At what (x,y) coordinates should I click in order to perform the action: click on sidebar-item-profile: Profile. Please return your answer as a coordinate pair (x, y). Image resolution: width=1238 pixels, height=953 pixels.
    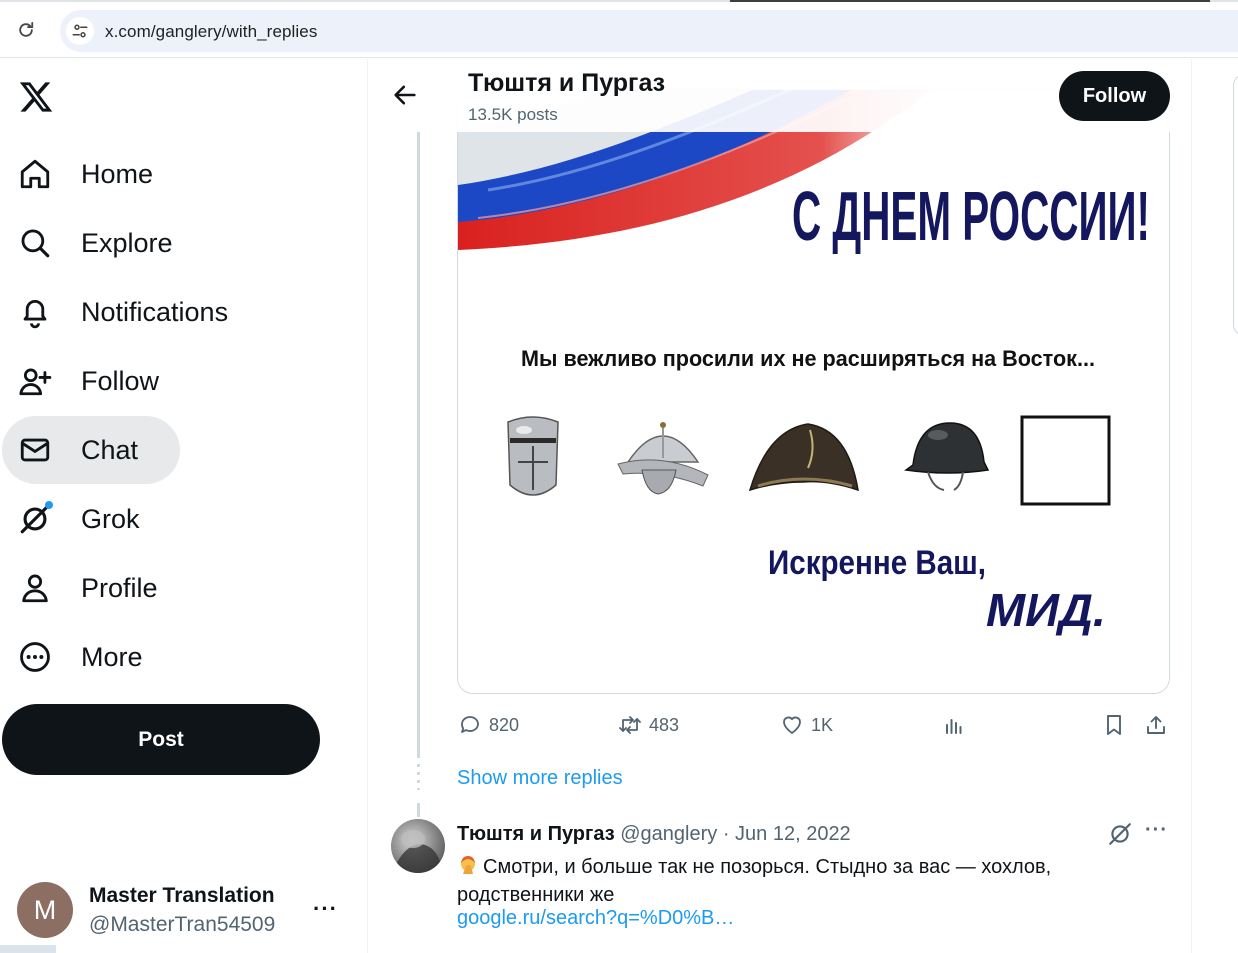
    Looking at the image, I should click on (89, 588).